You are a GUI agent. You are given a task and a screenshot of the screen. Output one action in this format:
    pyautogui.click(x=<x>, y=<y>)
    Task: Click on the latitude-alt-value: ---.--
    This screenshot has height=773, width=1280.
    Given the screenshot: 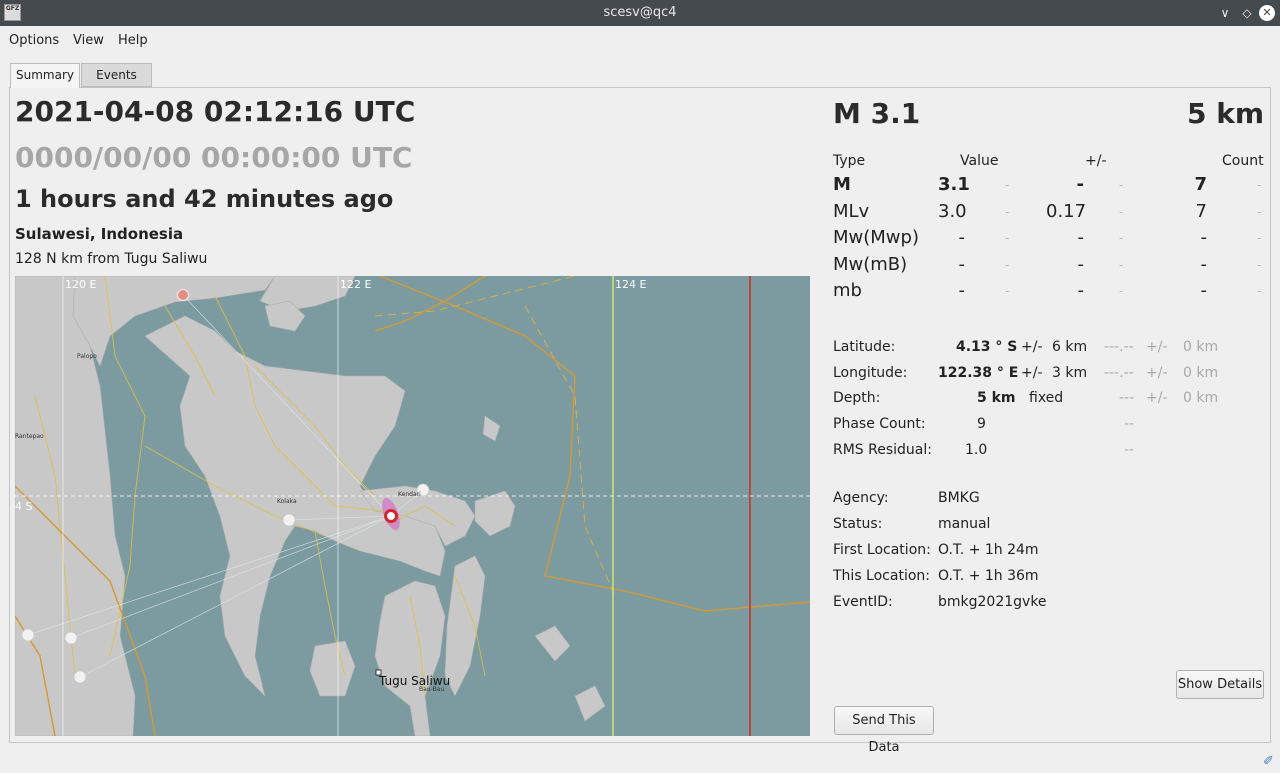 What is the action you would take?
    pyautogui.click(x=1119, y=347)
    